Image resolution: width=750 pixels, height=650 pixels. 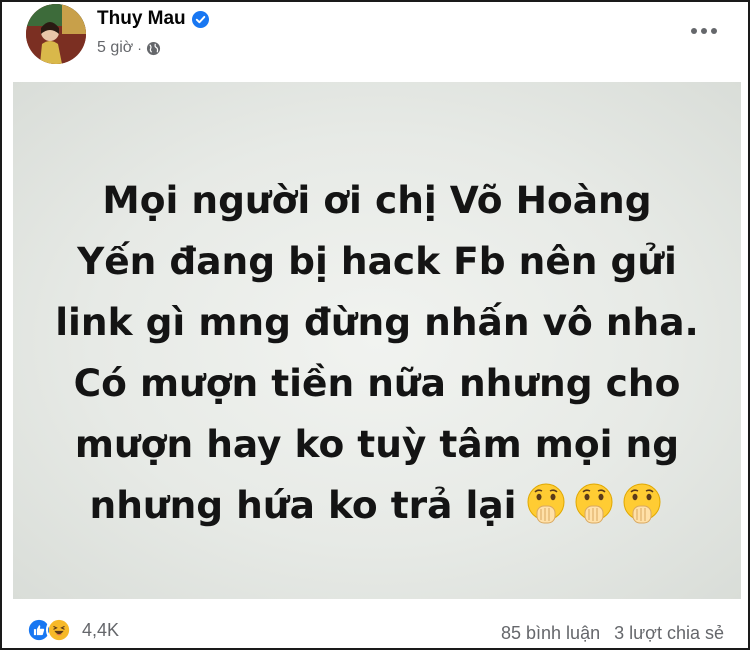 What do you see at coordinates (669, 633) in the screenshot?
I see `shares-count: 3 lượt chia sẻ` at bounding box center [669, 633].